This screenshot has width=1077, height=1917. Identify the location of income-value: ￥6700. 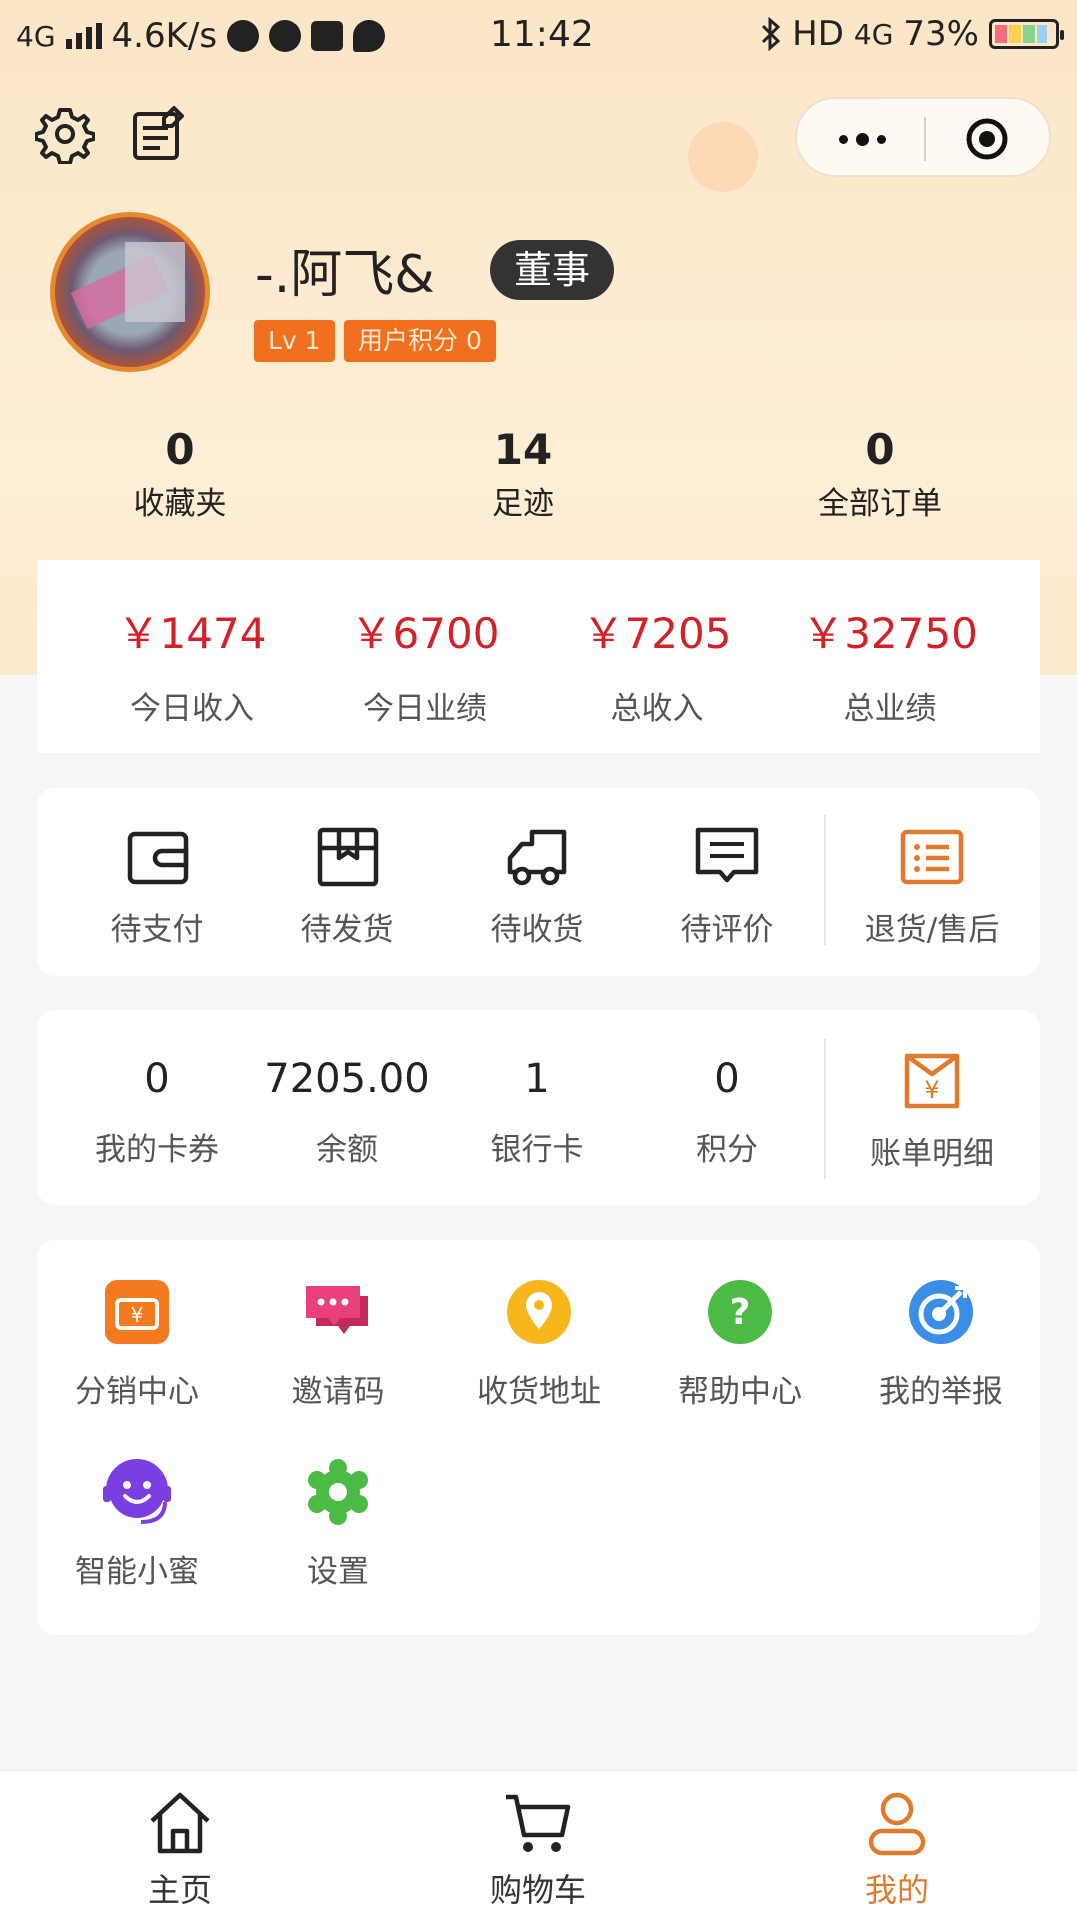
(425, 633).